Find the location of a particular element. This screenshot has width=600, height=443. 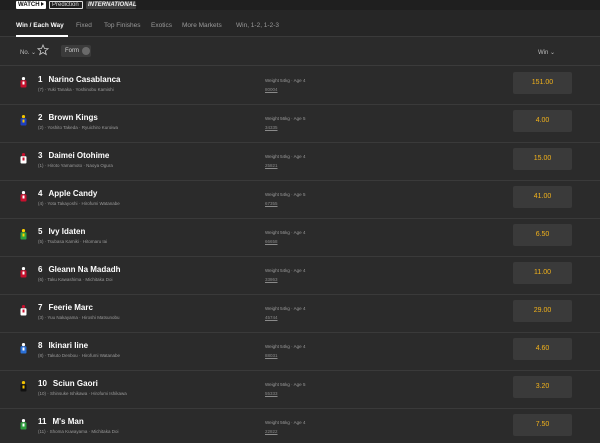

win-odds-value: 7.50 is located at coordinates (542, 424).